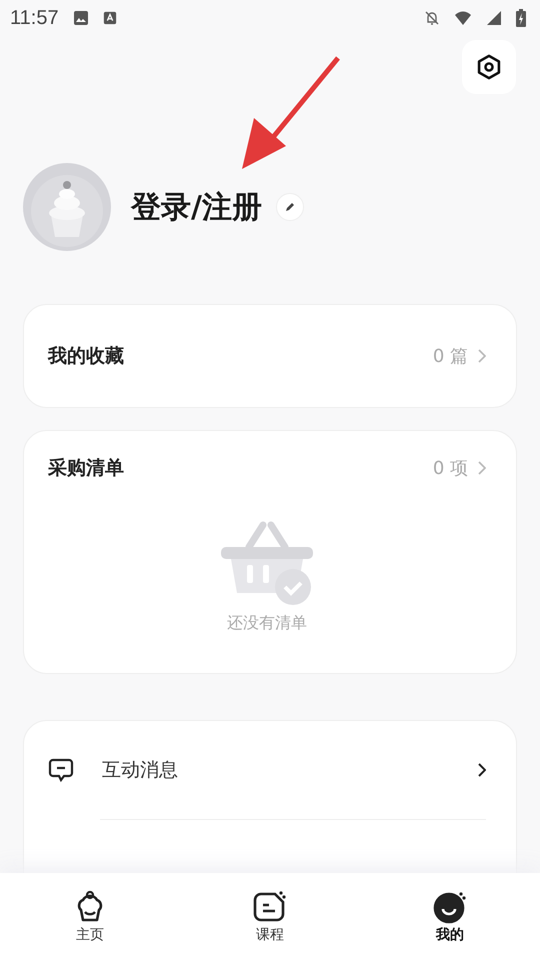 The height and width of the screenshot is (960, 540). What do you see at coordinates (267, 623) in the screenshot?
I see `empty-list-text: 还没有清单` at bounding box center [267, 623].